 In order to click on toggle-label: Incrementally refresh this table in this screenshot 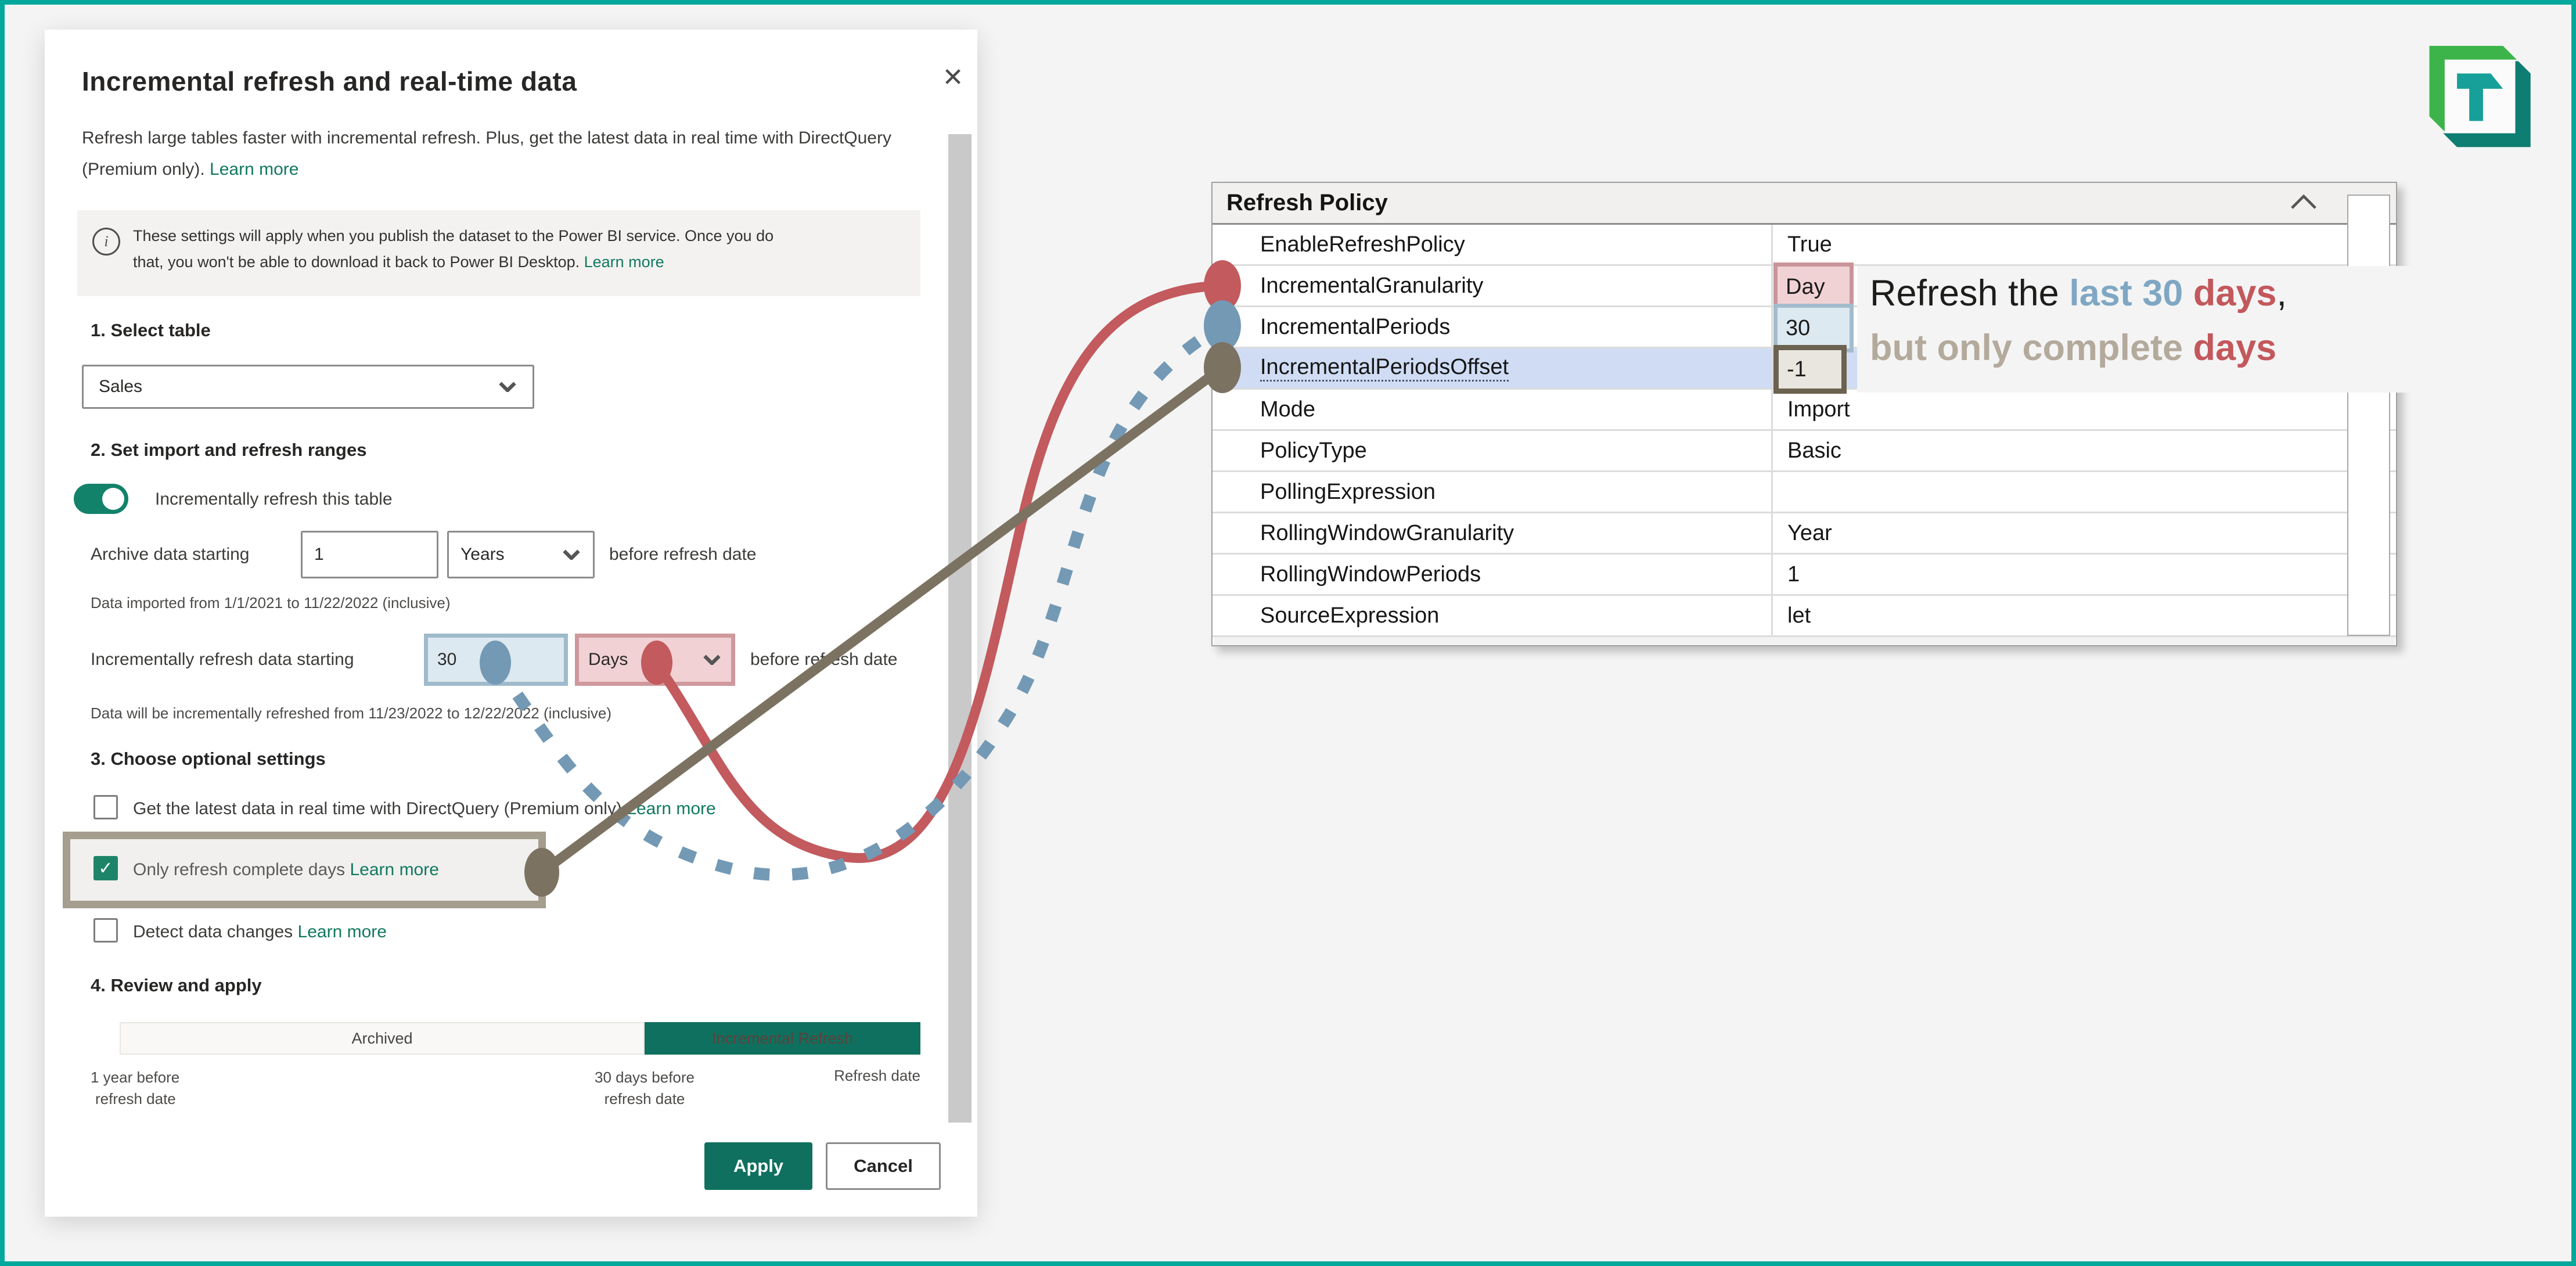, I will do `click(274, 499)`.